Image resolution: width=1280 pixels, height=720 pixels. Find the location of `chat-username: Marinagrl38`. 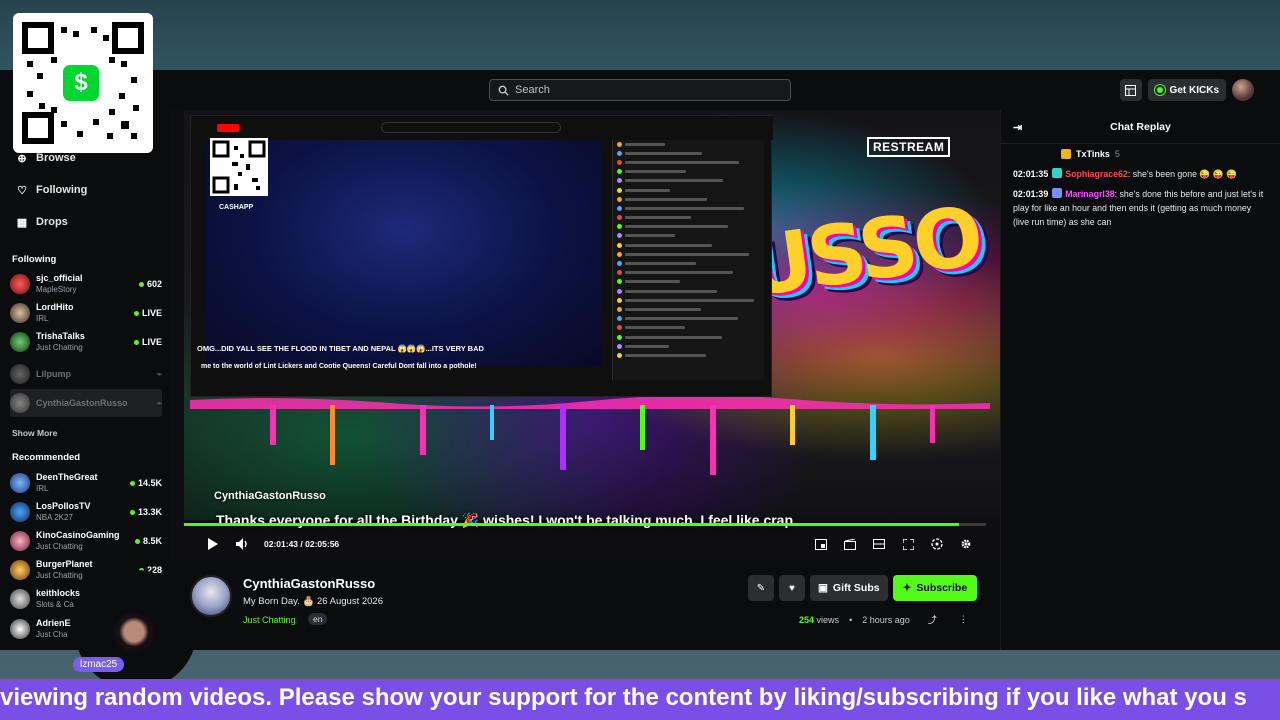

chat-username: Marinagrl38 is located at coordinates (1089, 194).